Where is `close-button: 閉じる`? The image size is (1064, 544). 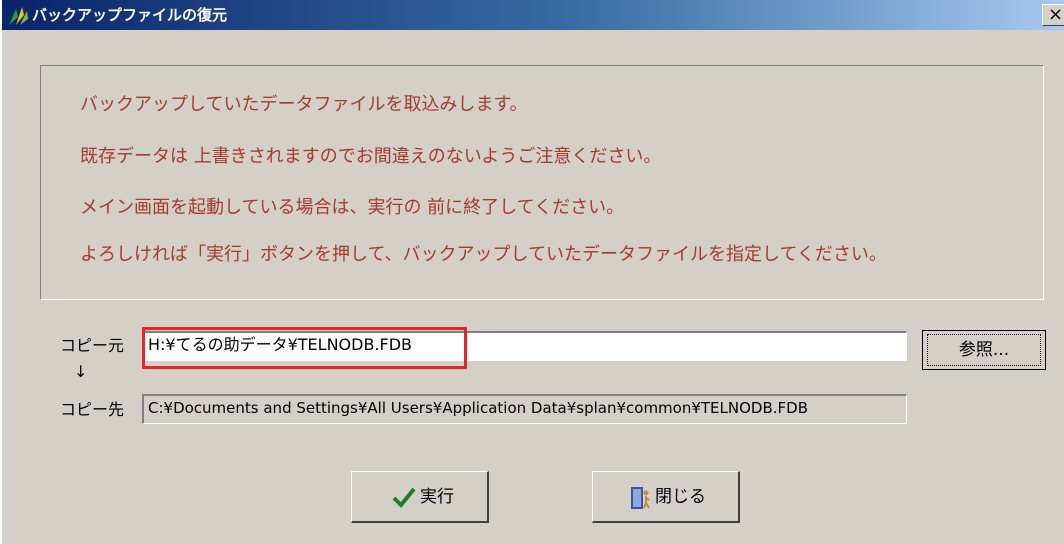
close-button: 閉じる is located at coordinates (666, 497).